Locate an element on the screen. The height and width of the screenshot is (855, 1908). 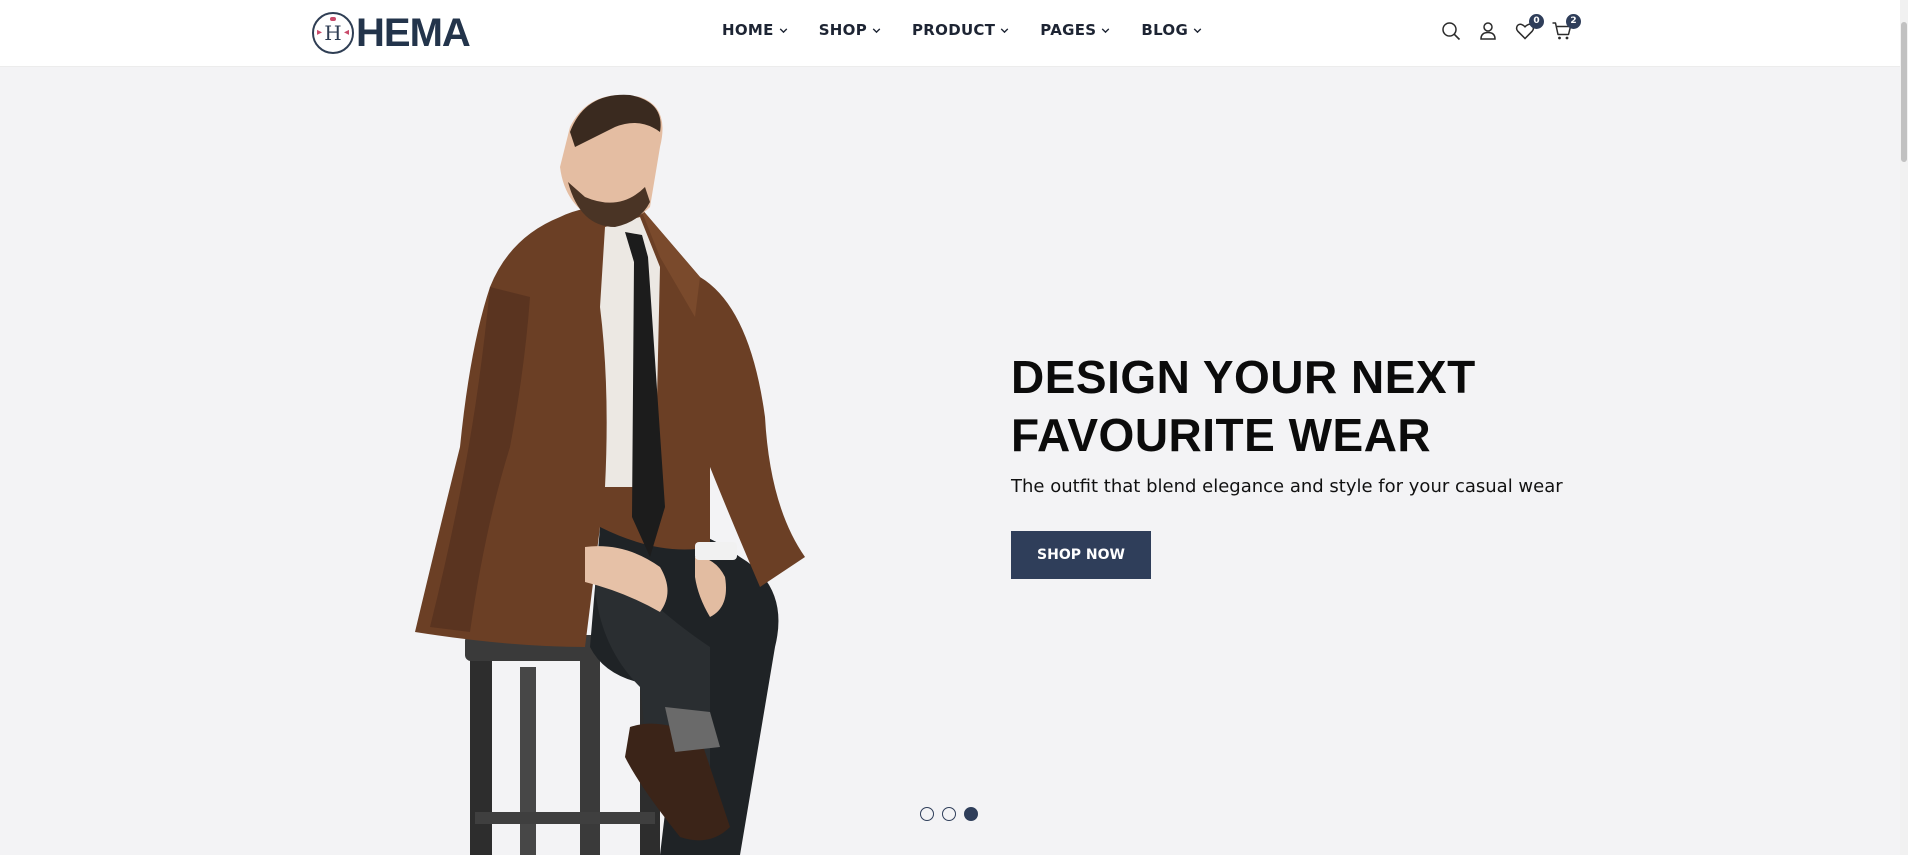
site-header: ▸ H ◂ HEMA HOME SHOP PRODUCT PAGES BLOG is located at coordinates (954, 33).